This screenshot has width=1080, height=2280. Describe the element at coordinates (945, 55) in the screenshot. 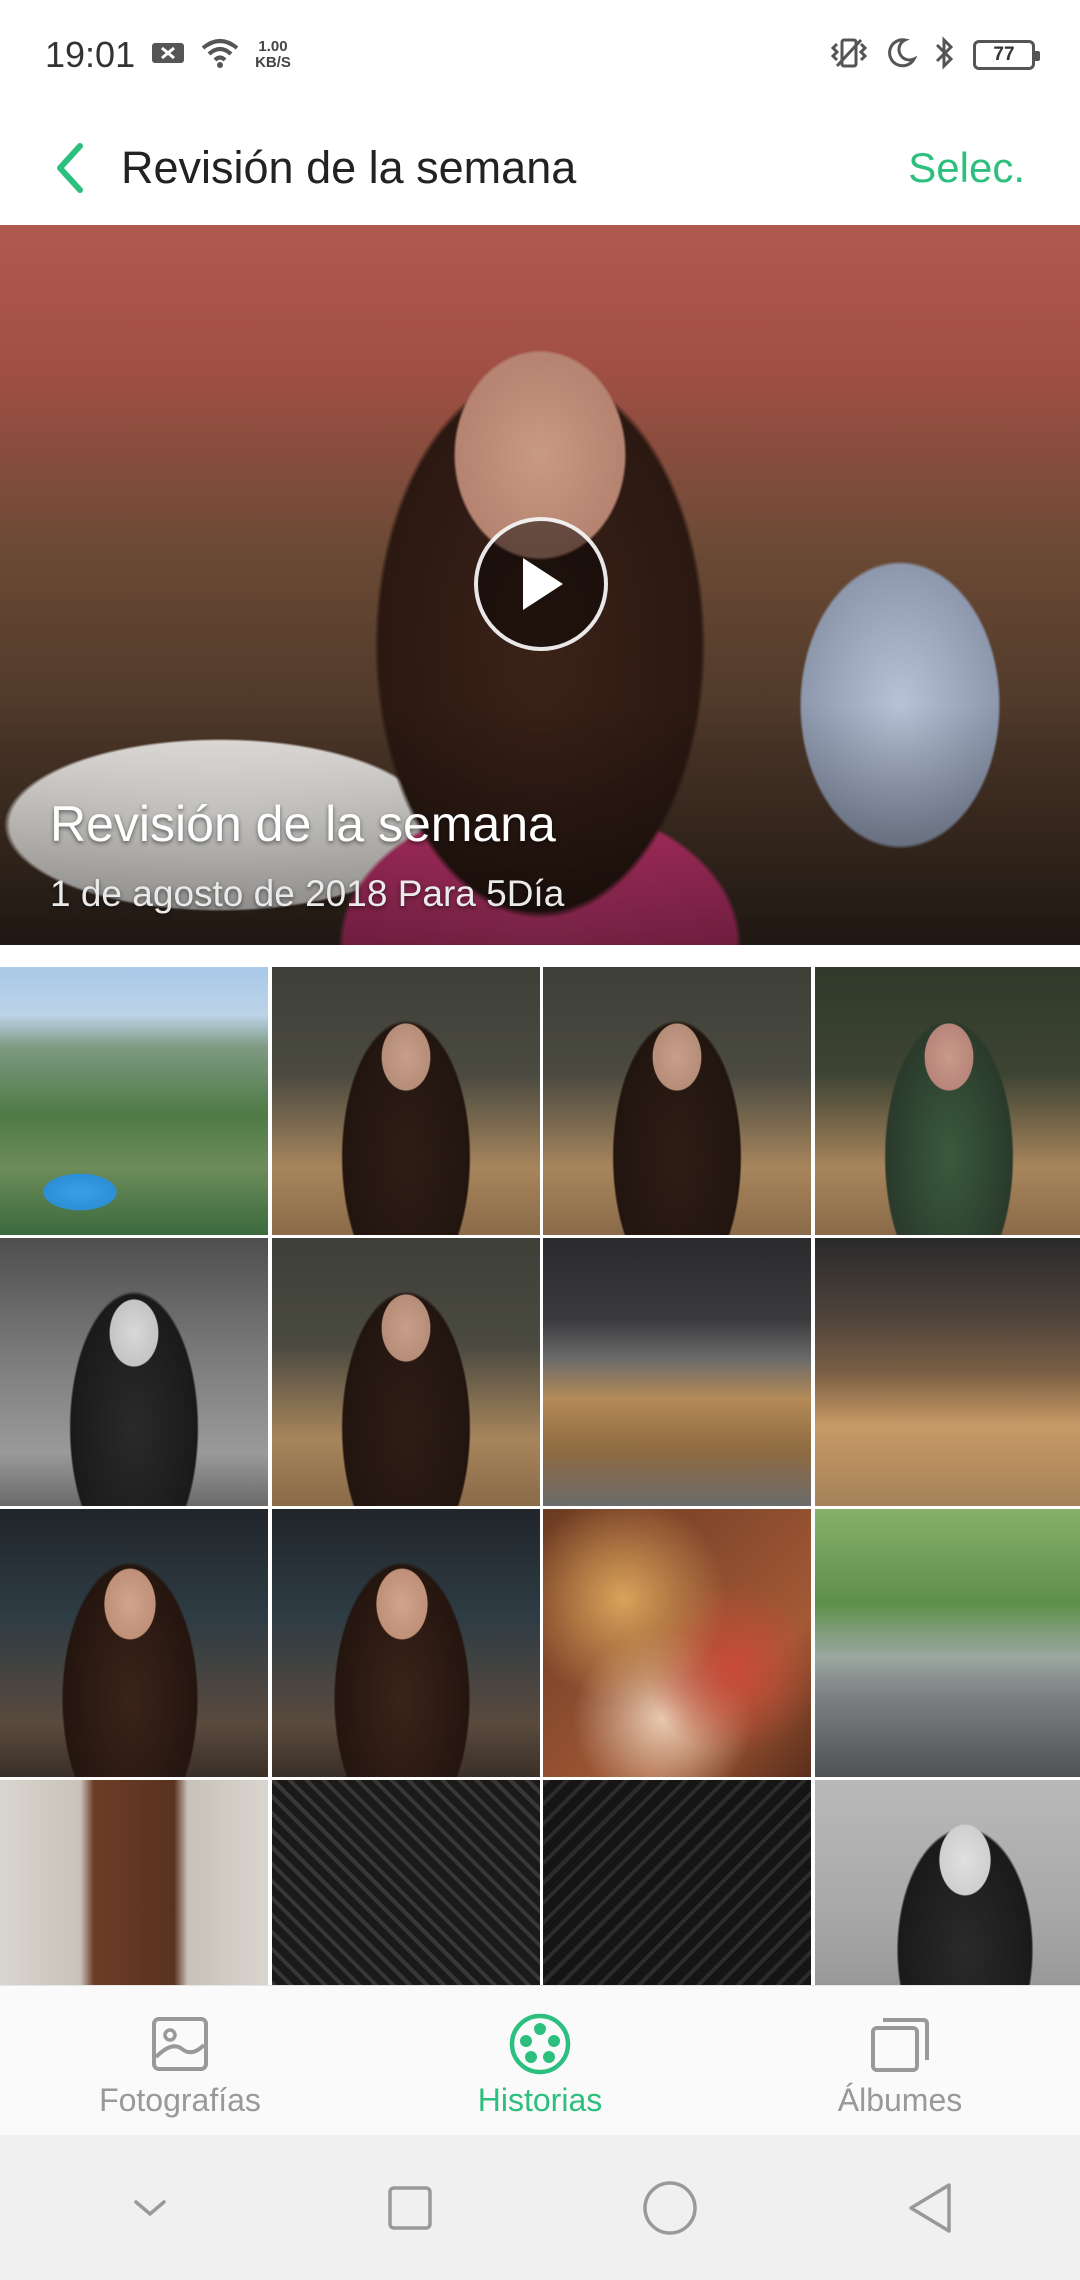

I see `bluetooth-icon` at that location.